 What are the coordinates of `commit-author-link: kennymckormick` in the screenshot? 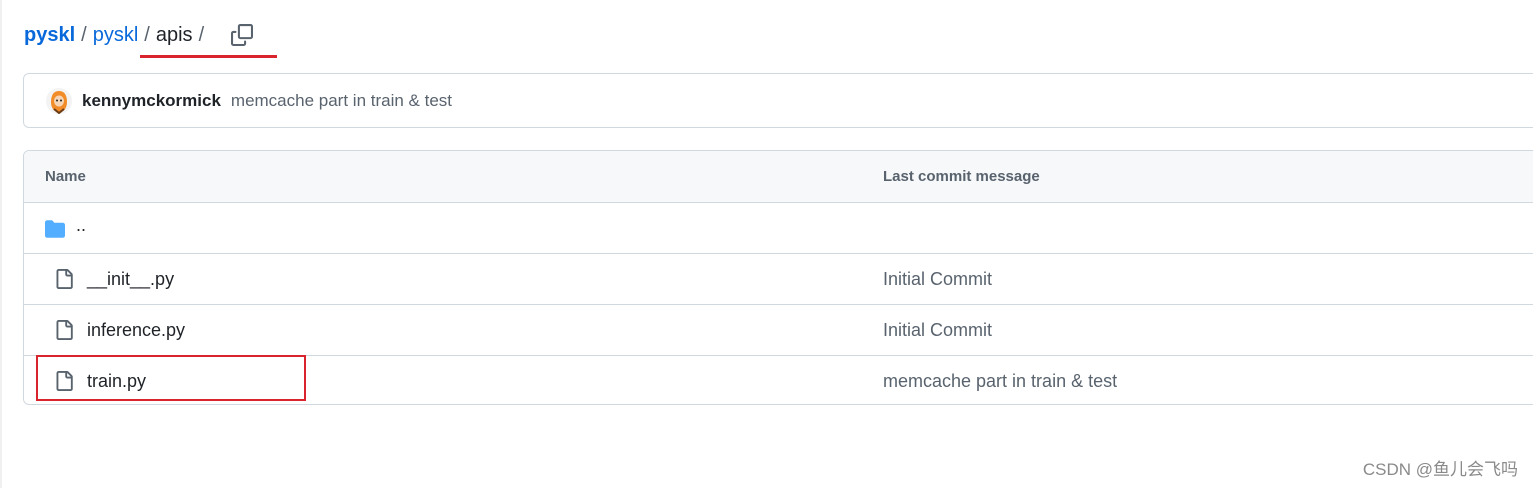 It's located at (151, 101).